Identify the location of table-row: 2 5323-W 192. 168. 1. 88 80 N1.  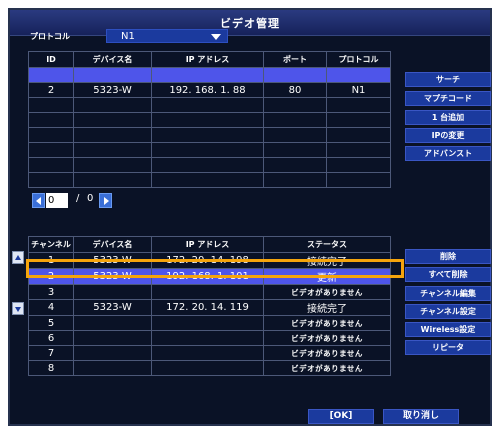
(209, 90).